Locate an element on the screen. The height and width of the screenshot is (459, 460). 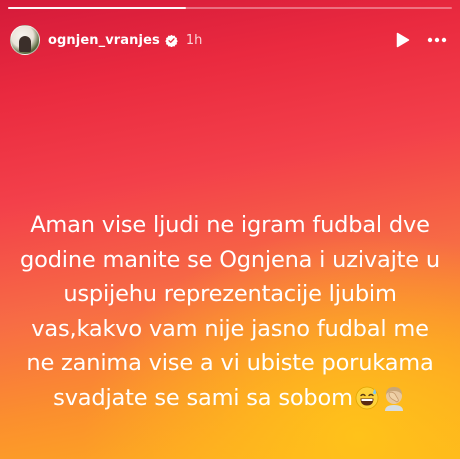
avatar-figure is located at coordinates (25, 44).